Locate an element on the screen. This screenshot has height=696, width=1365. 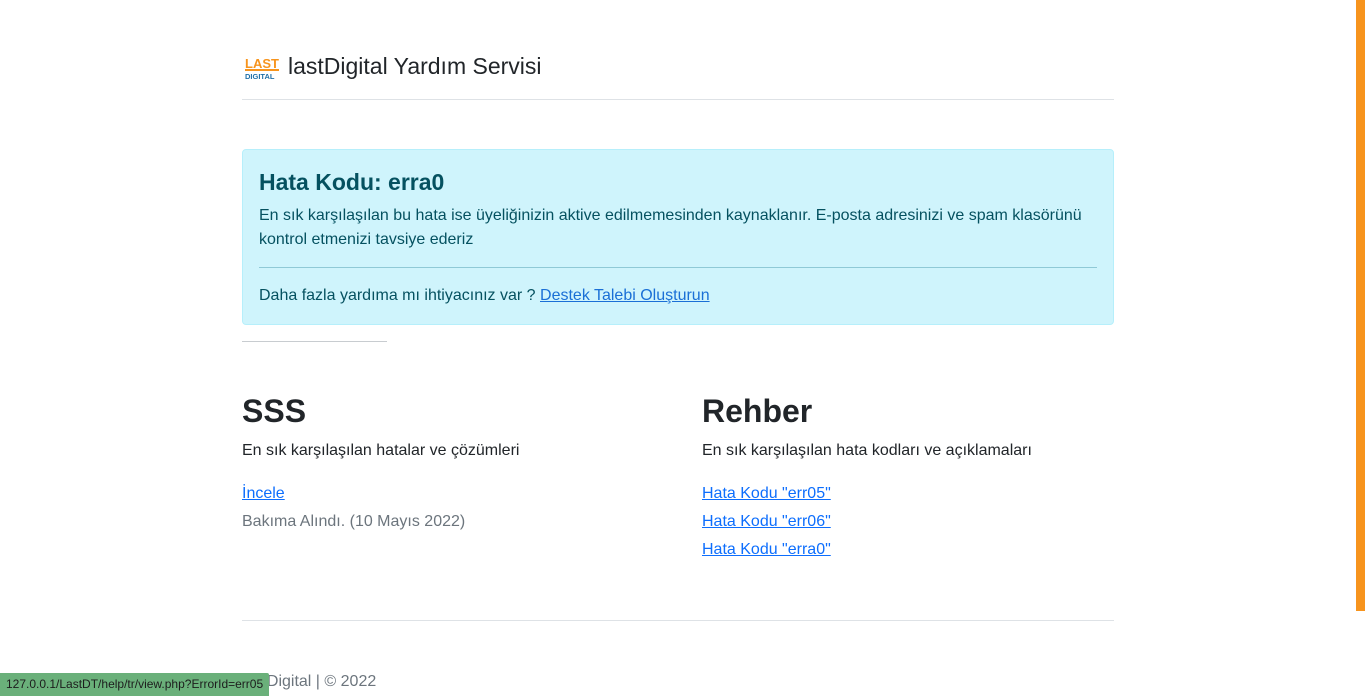
guide-link-err05: Hata Kodu "err05" is located at coordinates (912, 494).